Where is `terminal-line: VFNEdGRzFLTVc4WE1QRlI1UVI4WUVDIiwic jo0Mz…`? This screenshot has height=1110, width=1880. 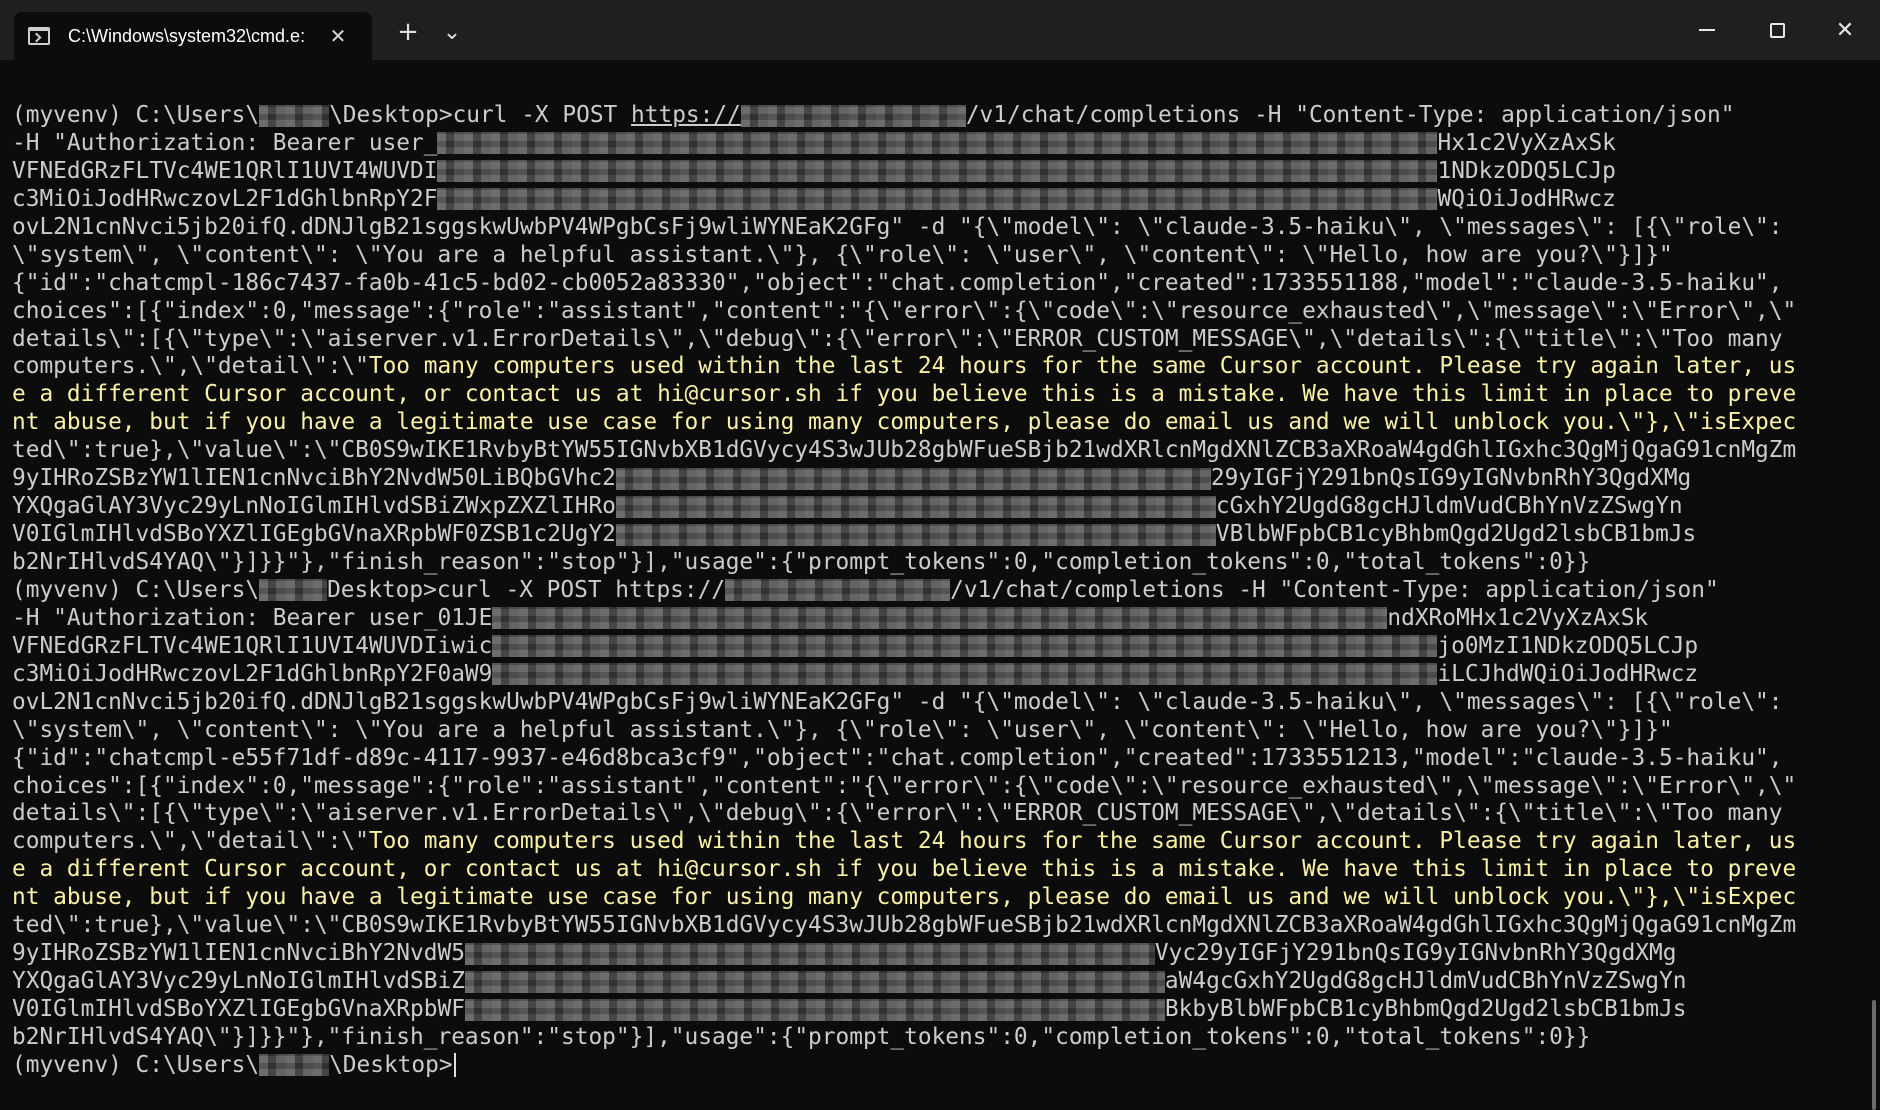
terminal-line: VFNEdGRzFLTVc4WE1QRlI1UVI4WUVDIiwic jo0Mz… is located at coordinates (904, 647).